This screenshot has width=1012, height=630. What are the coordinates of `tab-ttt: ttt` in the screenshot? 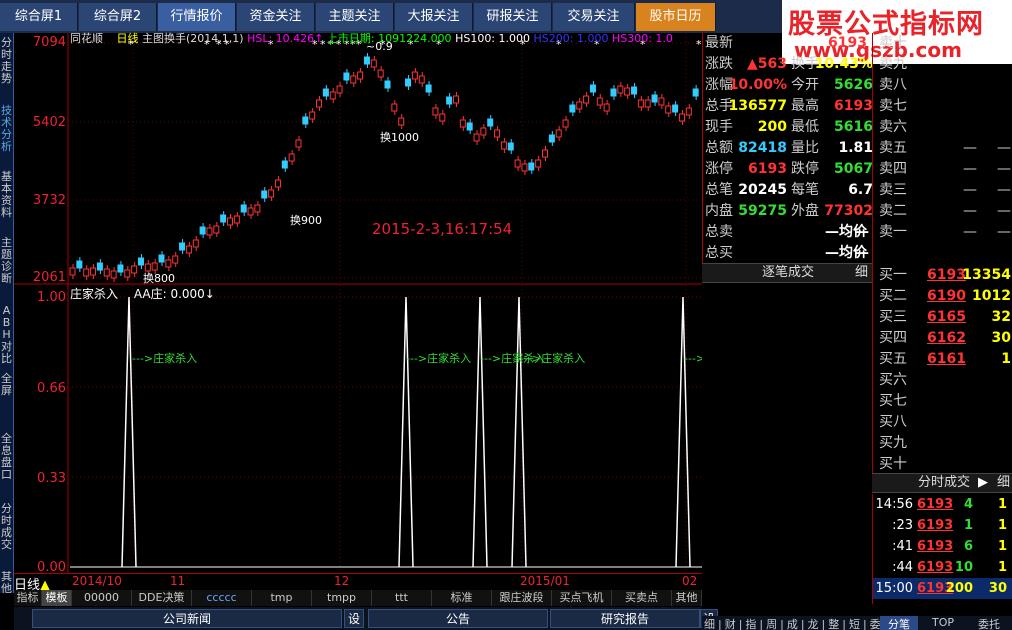 It's located at (402, 598).